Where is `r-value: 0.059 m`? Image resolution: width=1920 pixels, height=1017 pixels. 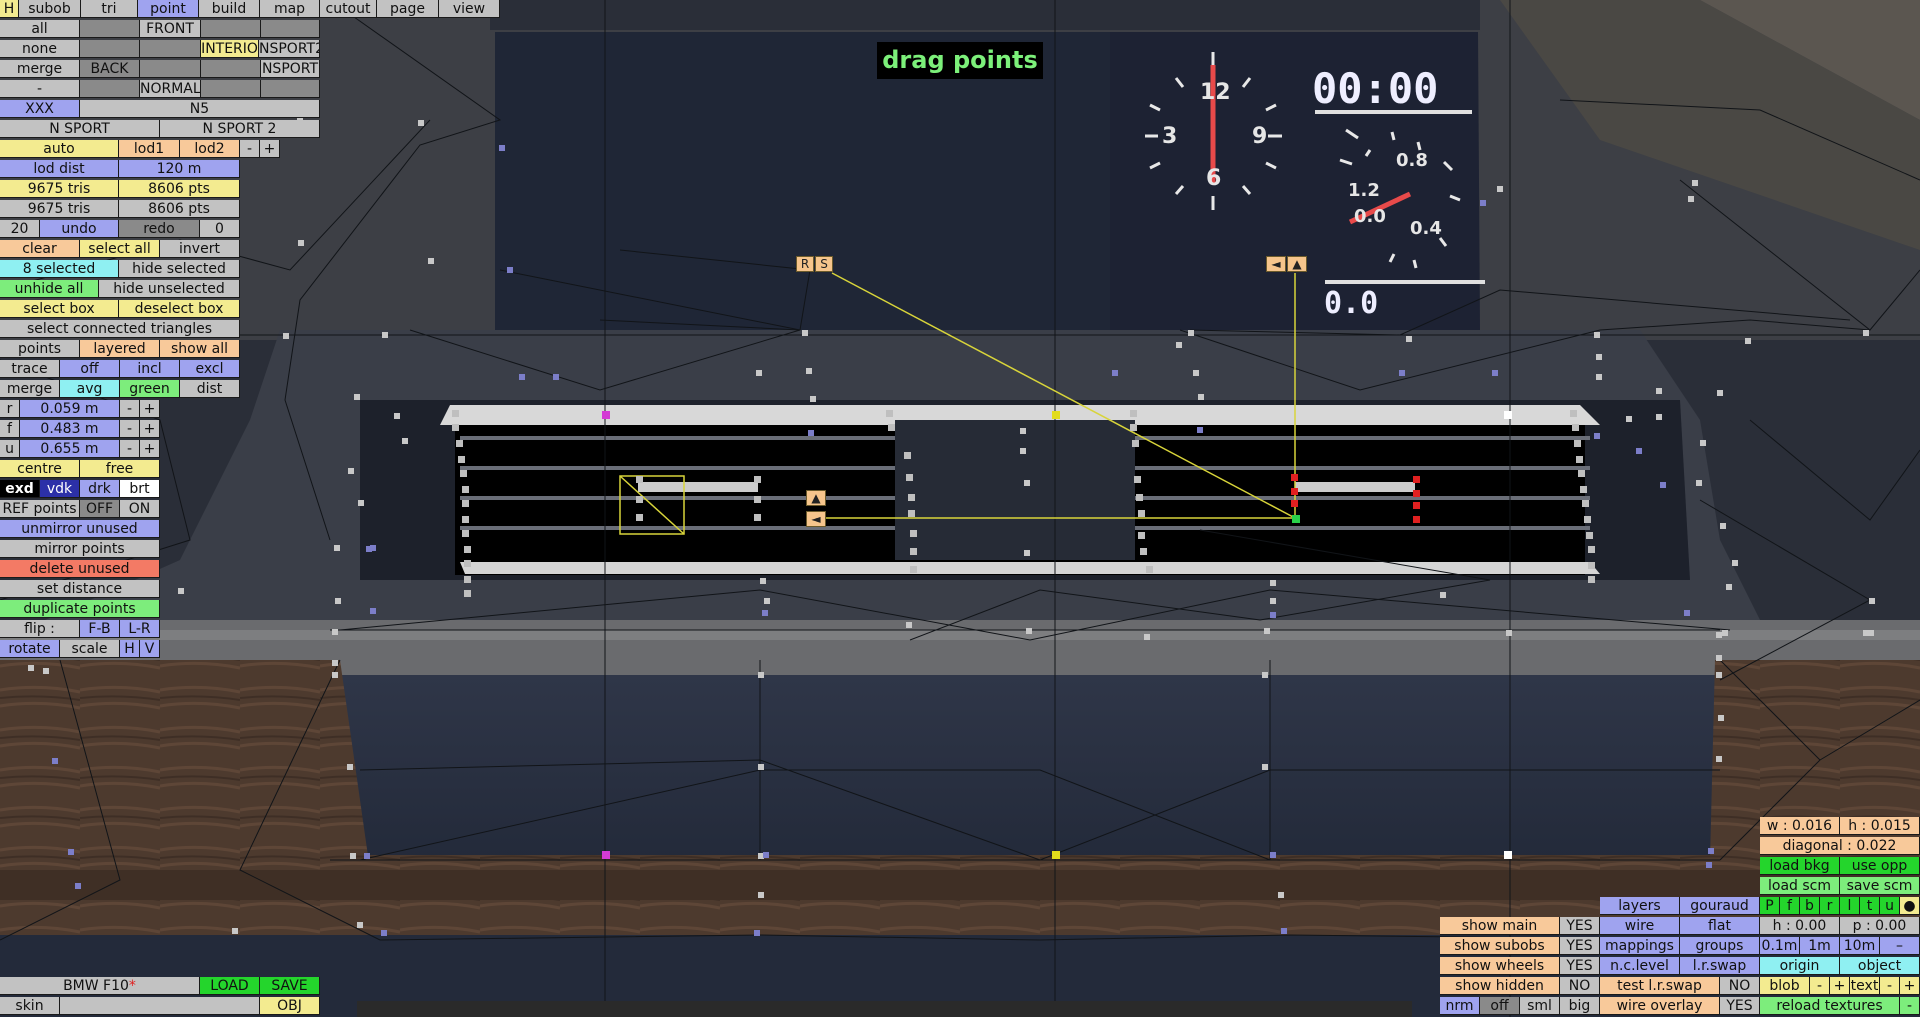 r-value: 0.059 m is located at coordinates (70, 409).